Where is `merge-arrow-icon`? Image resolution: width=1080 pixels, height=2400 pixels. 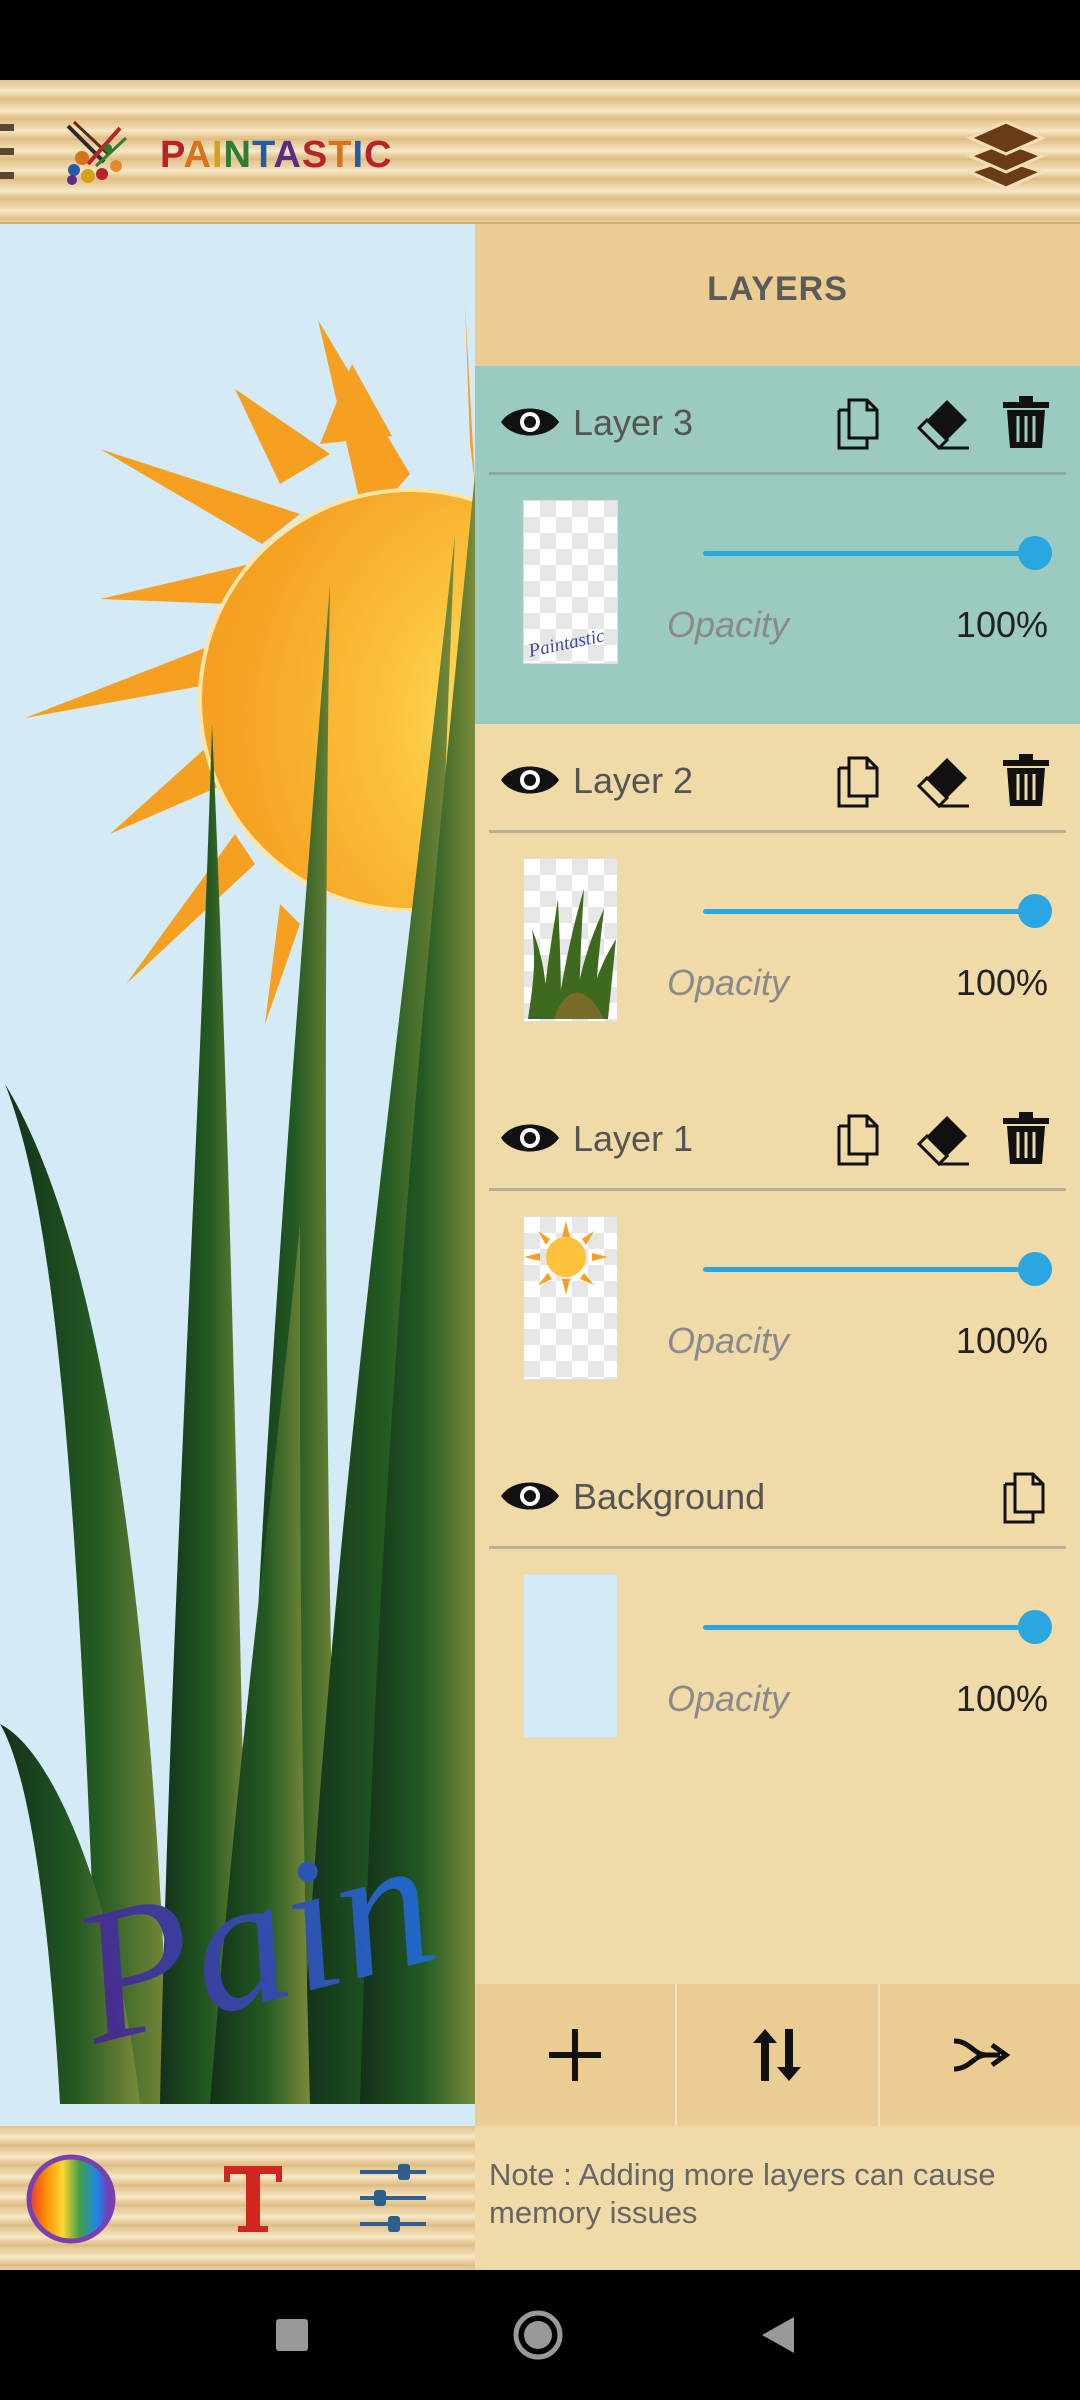
merge-arrow-icon is located at coordinates (981, 2055).